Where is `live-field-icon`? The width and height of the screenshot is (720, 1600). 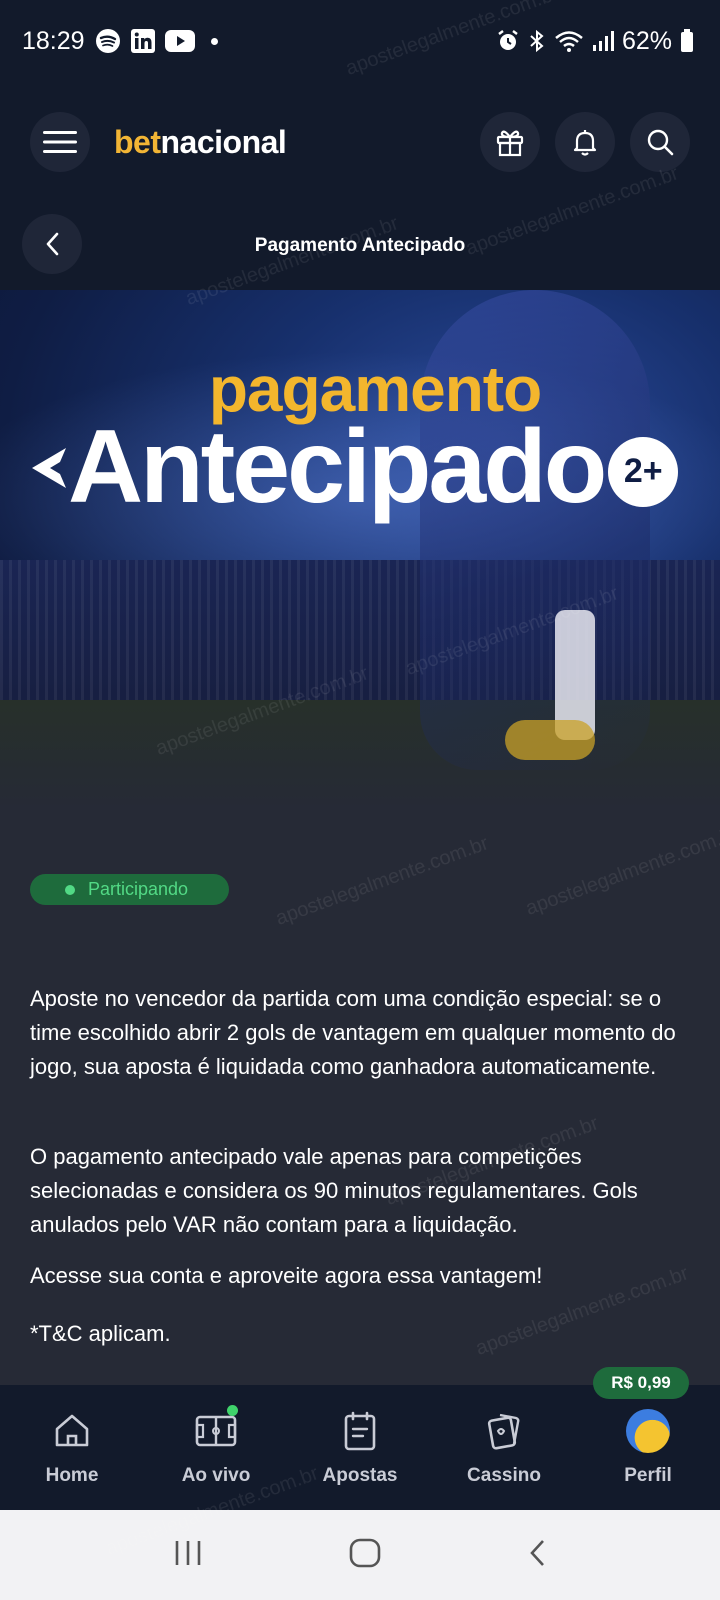
live-field-icon is located at coordinates (216, 1431).